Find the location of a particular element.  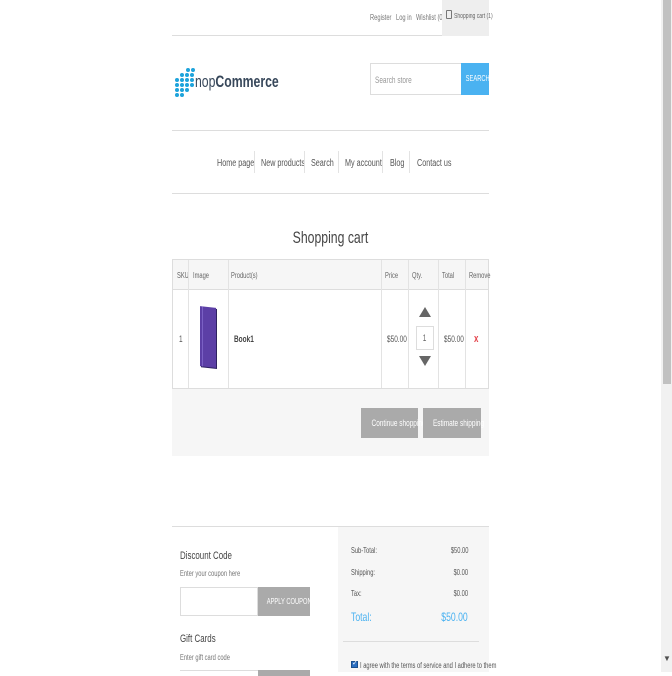

row-price: $50.00 is located at coordinates (397, 339).